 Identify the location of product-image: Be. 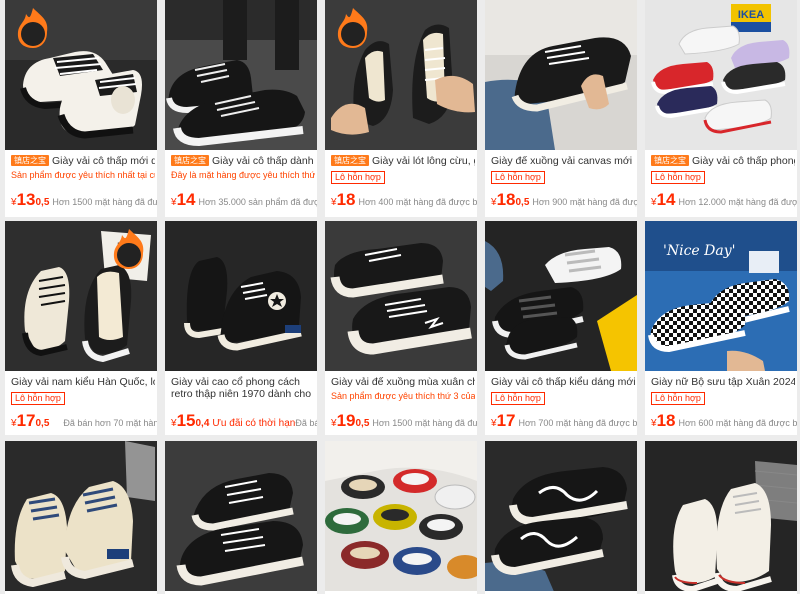
(81, 296).